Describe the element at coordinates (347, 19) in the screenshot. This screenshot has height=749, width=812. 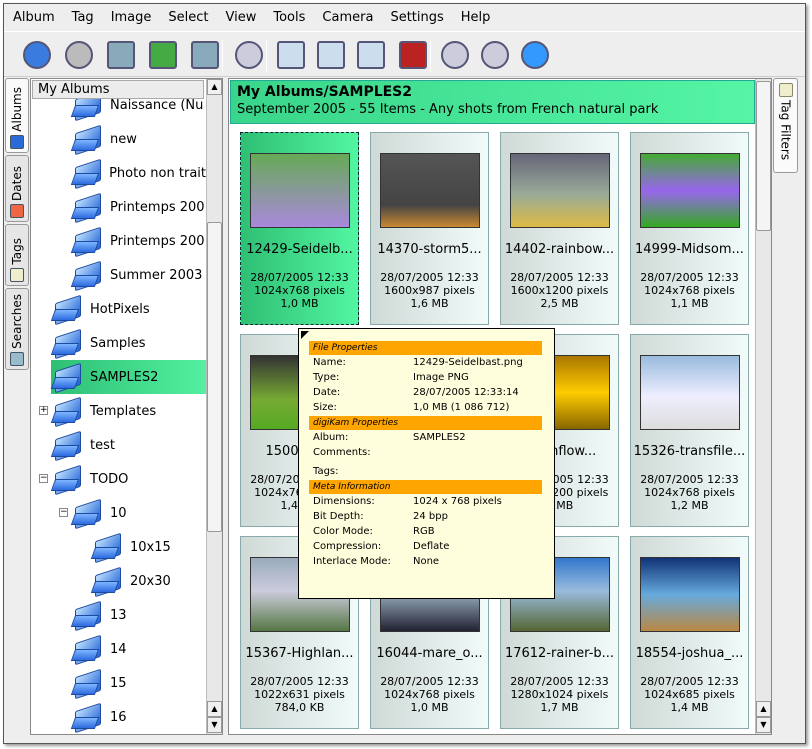
I see `menu-camera: Camera` at that location.